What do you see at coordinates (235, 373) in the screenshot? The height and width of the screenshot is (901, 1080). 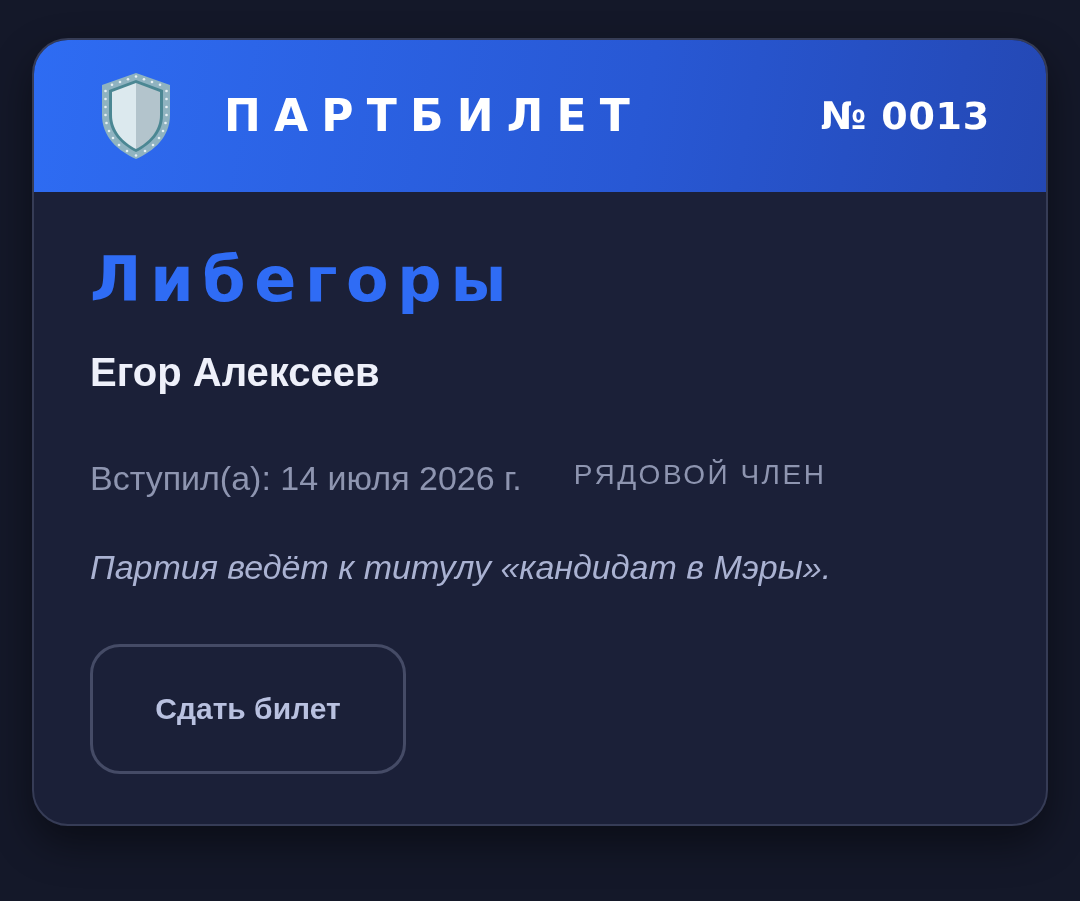 I see `member-name: Егор Алексеев` at bounding box center [235, 373].